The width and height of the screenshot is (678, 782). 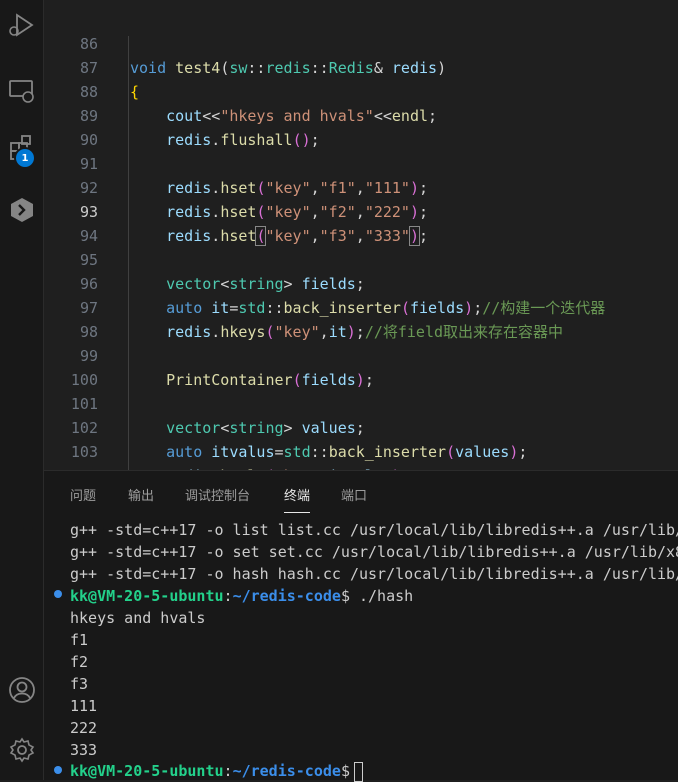 I want to click on terminal-output-line: f1, so click(x=79, y=640).